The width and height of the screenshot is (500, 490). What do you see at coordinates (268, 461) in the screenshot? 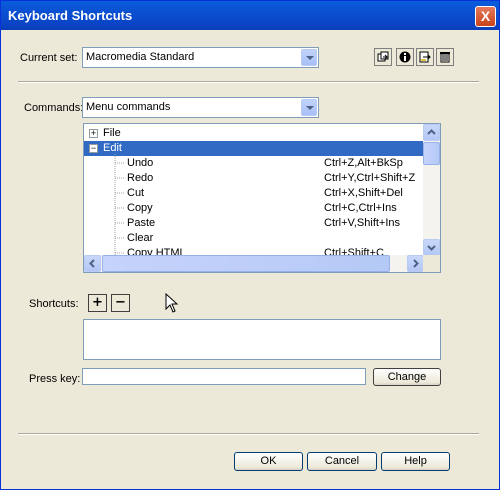
I see `ok-button: OK` at bounding box center [268, 461].